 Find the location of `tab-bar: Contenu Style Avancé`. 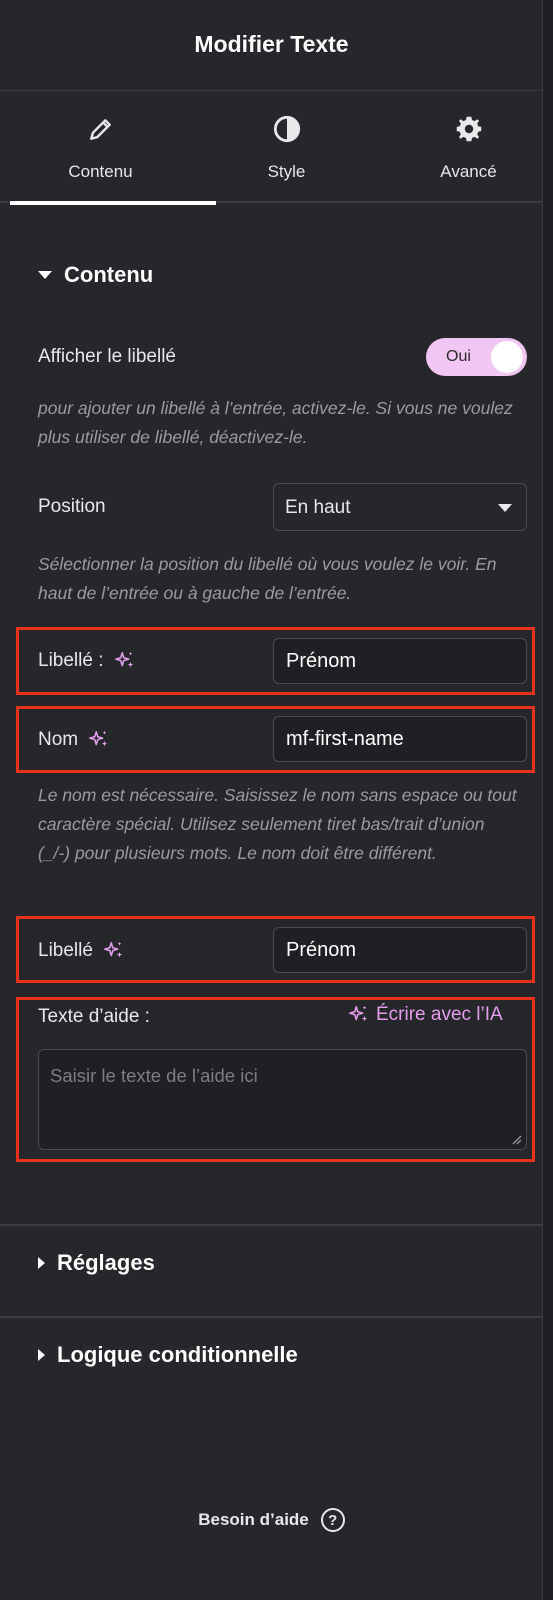

tab-bar: Contenu Style Avancé is located at coordinates (271, 148).